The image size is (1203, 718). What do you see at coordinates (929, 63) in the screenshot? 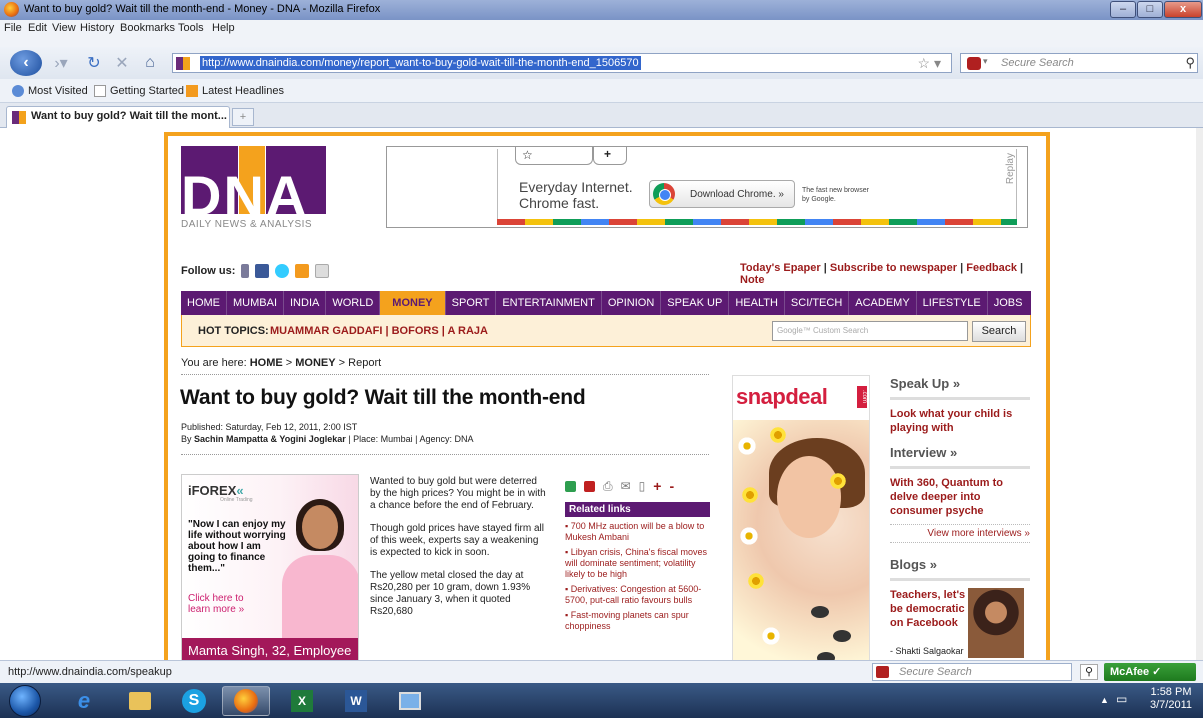
I see `bookmark-star-icon: ☆ ▾` at bounding box center [929, 63].